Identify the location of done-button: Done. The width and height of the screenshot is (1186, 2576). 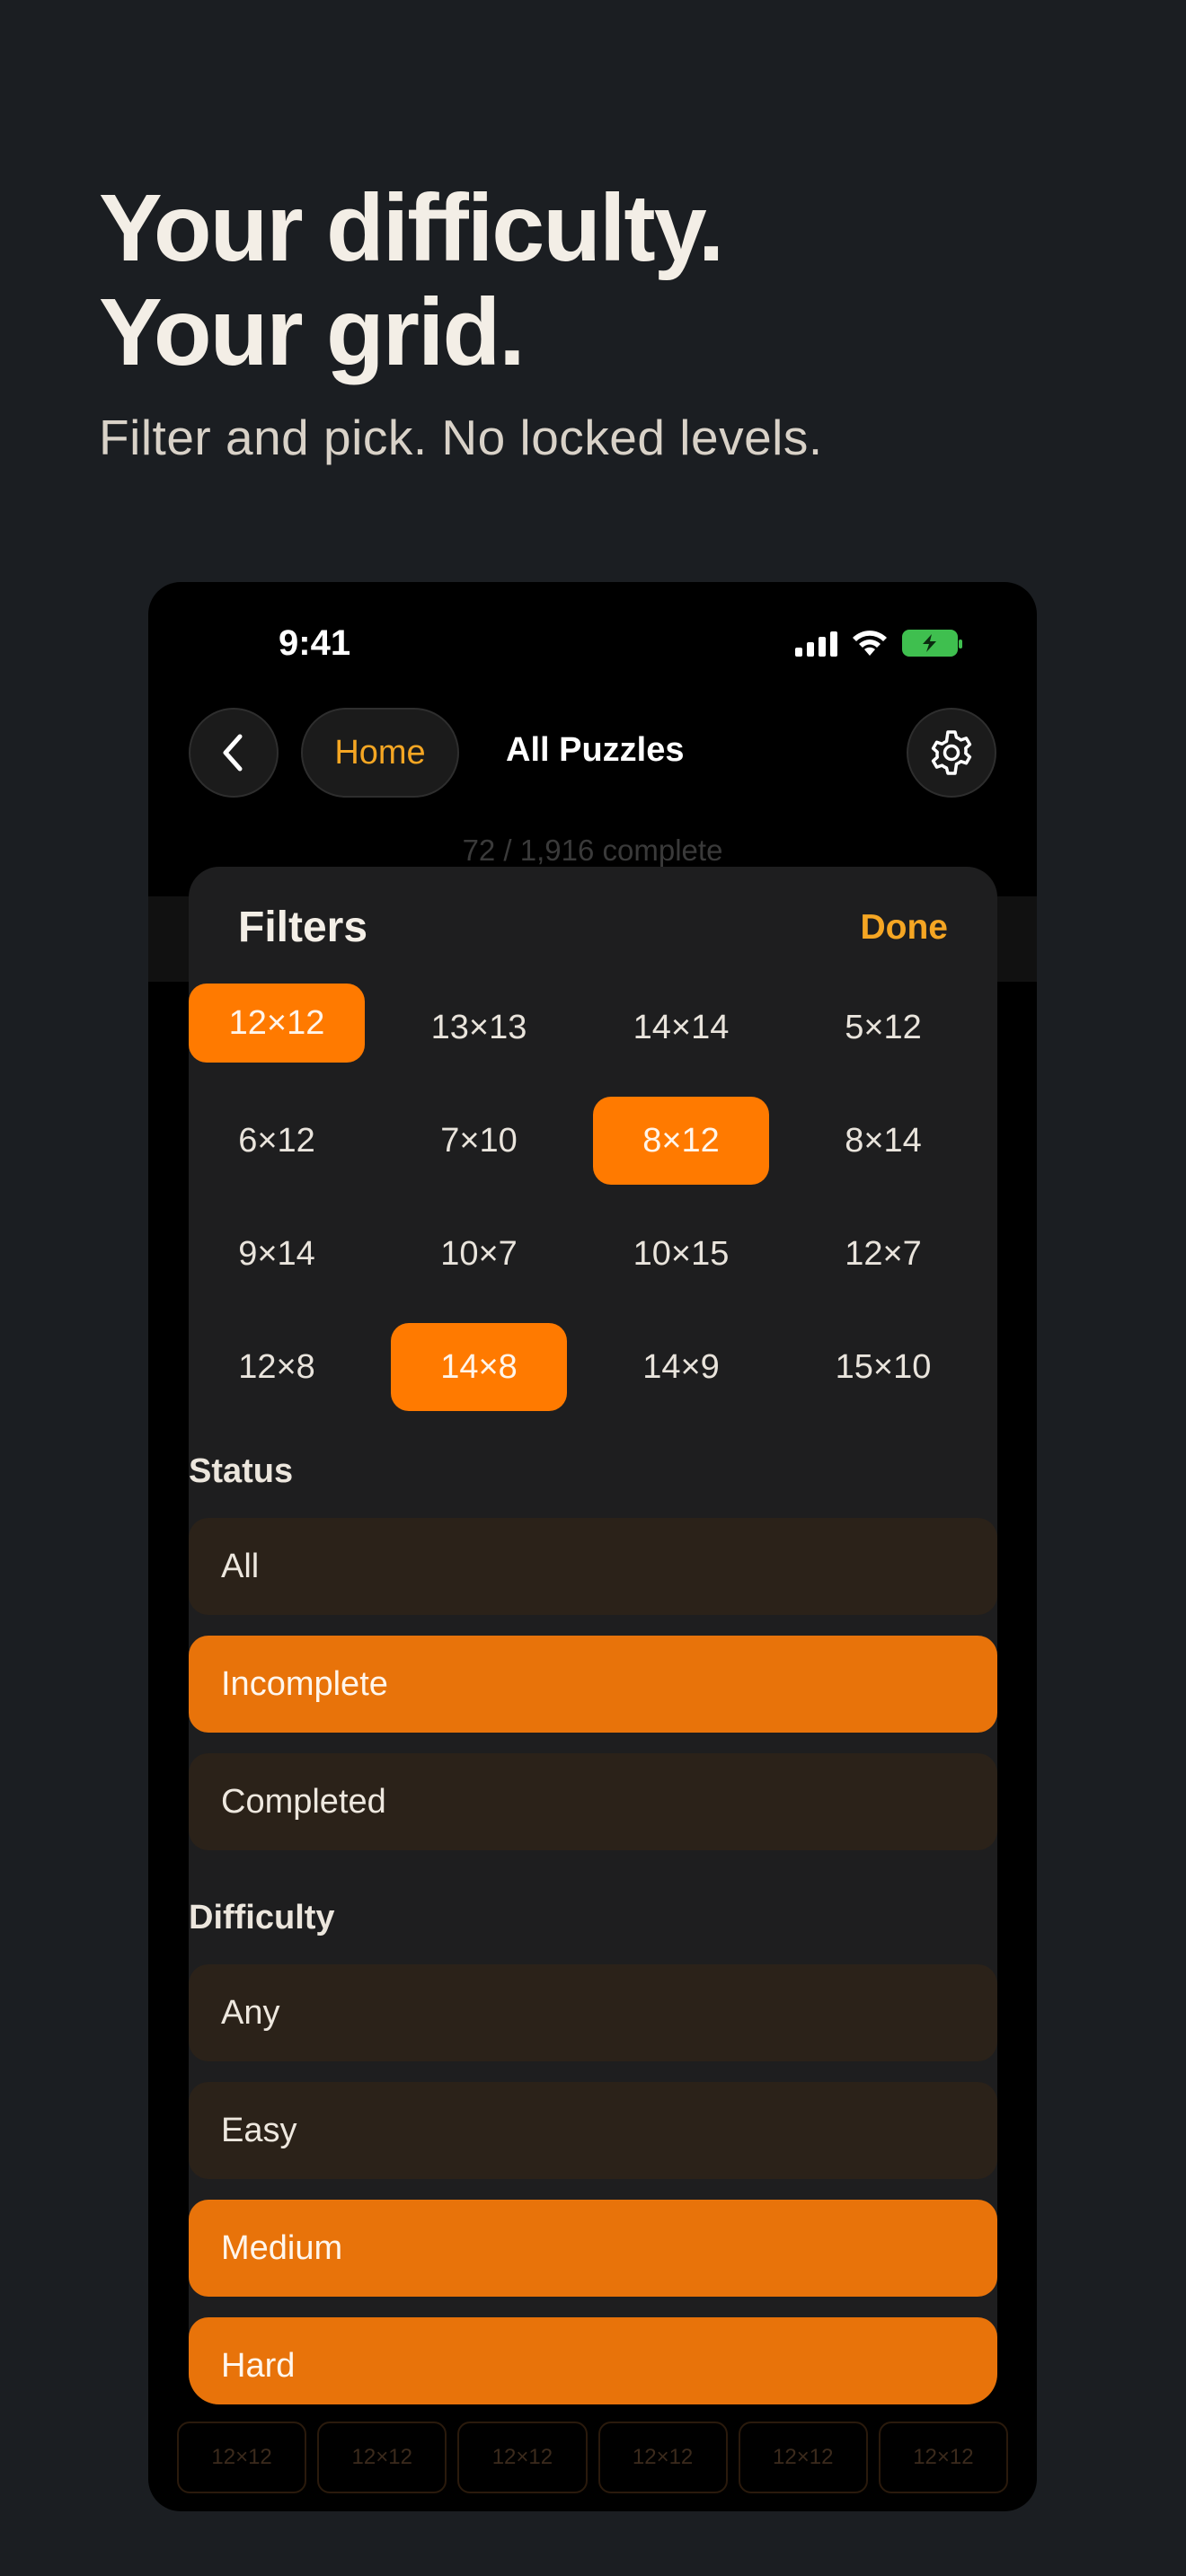
(905, 928).